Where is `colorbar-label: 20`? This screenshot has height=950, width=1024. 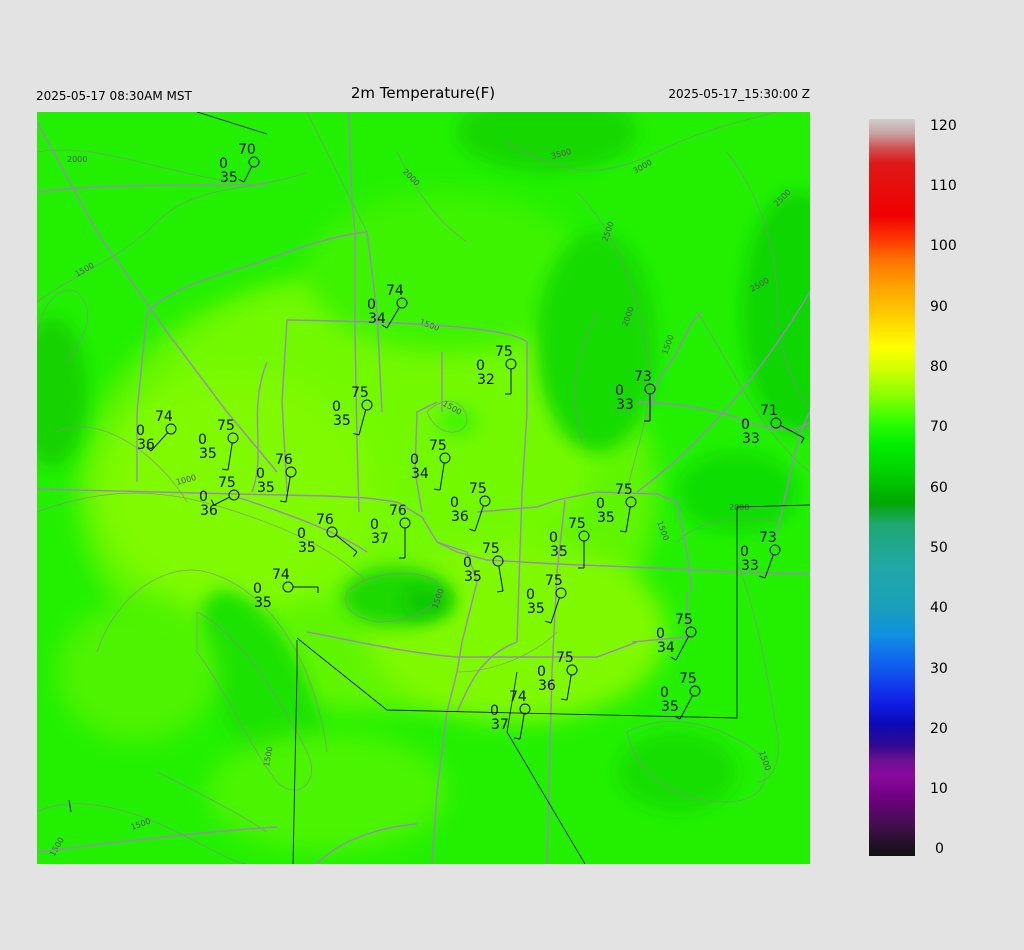
colorbar-label: 20 is located at coordinates (939, 729).